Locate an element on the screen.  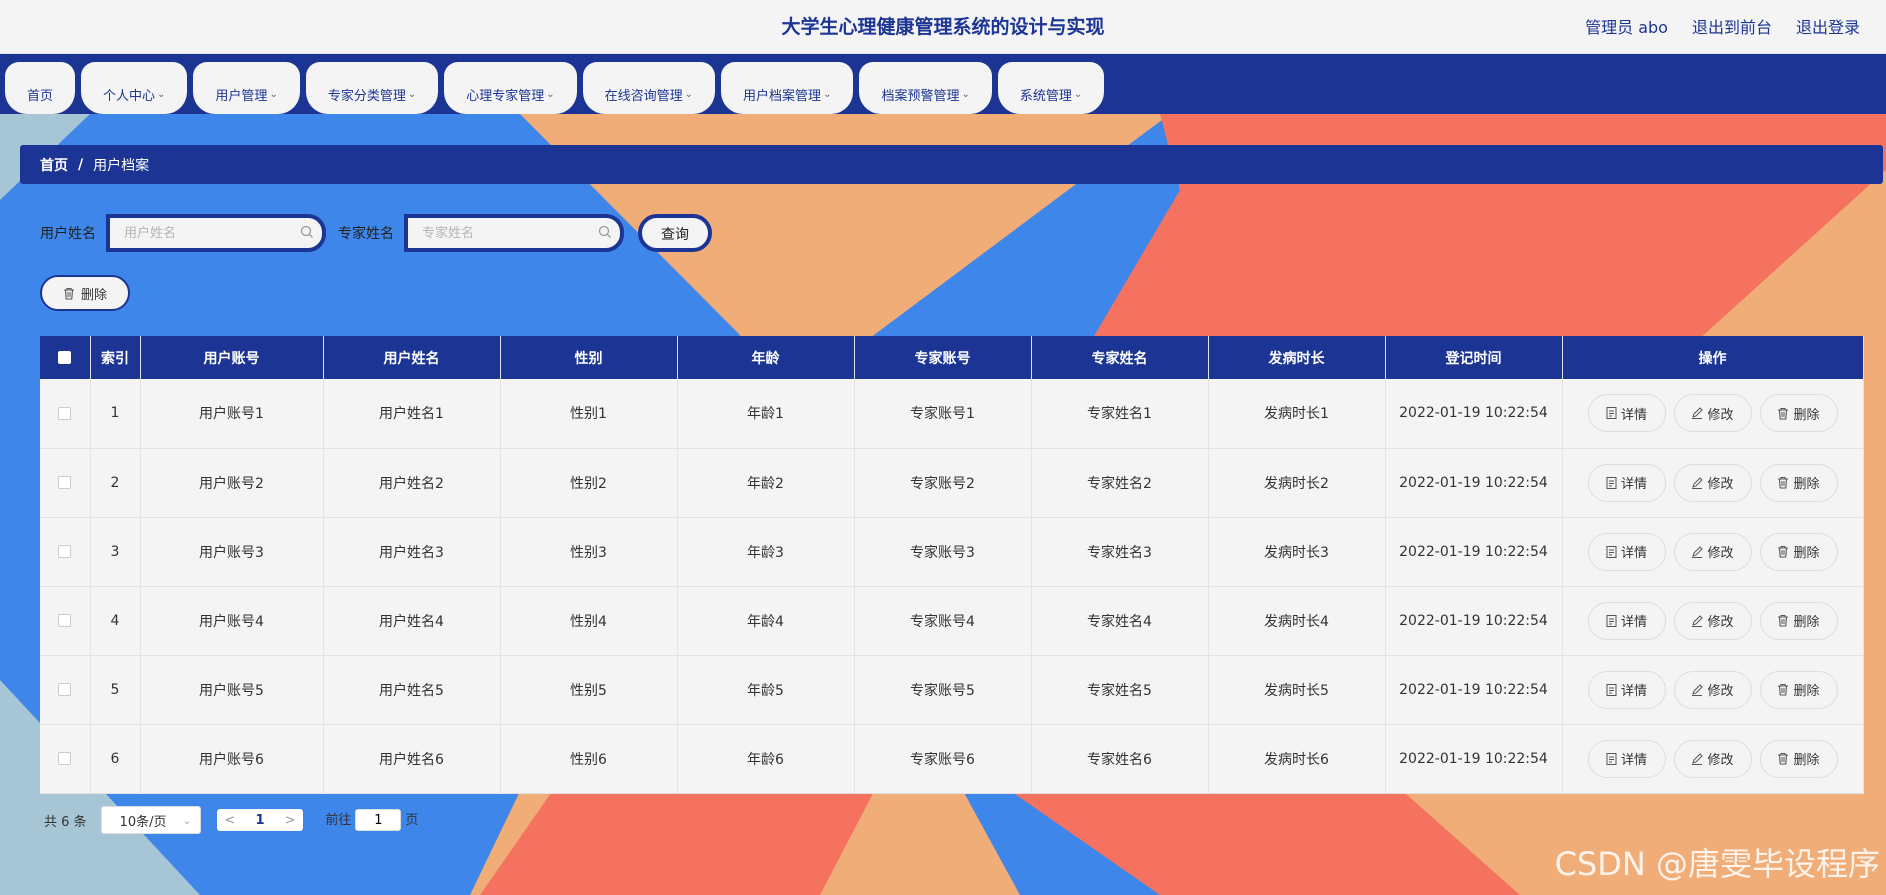
edit-icon is located at coordinates (1698, 620).